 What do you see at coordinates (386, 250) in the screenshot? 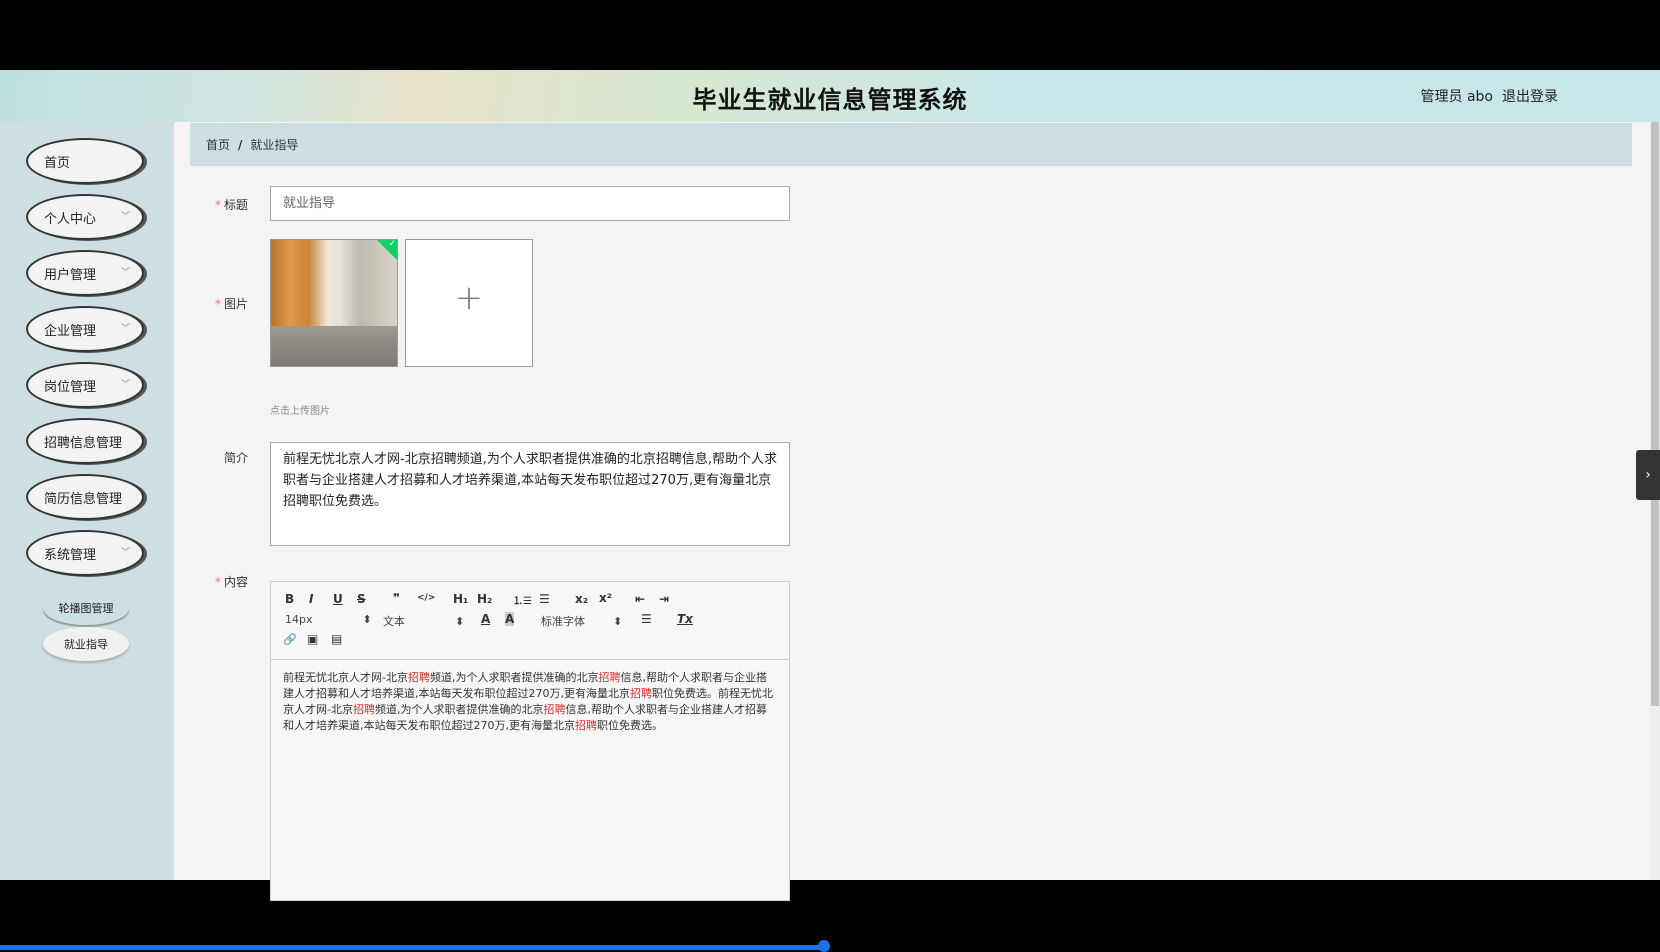
I see `upload-success-icon: ✓` at bounding box center [386, 250].